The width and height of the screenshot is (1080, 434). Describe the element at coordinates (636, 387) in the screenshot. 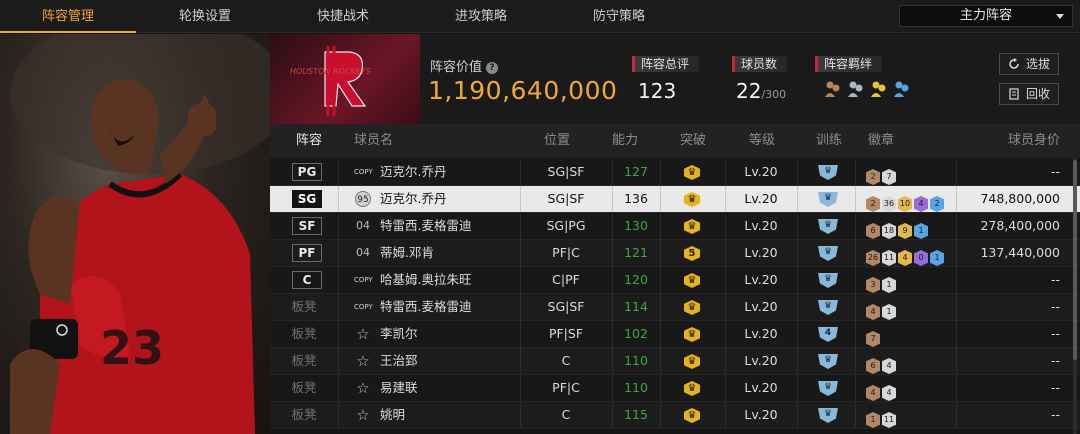

I see `player-ability: 110` at that location.